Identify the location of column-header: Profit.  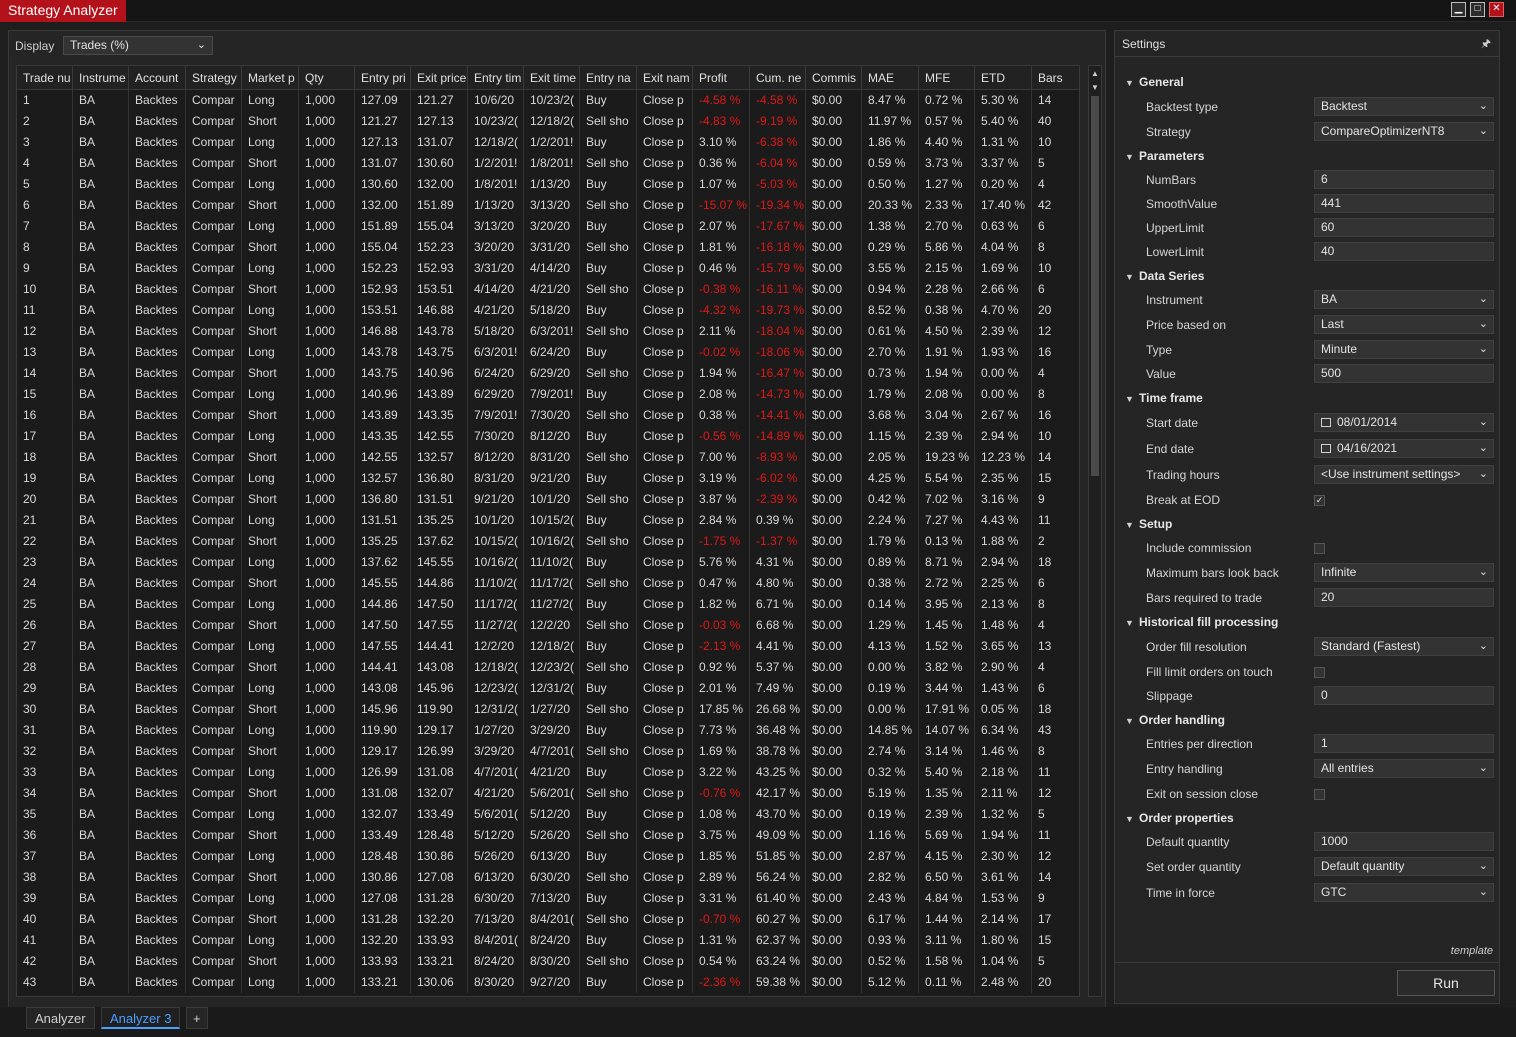
(721, 78).